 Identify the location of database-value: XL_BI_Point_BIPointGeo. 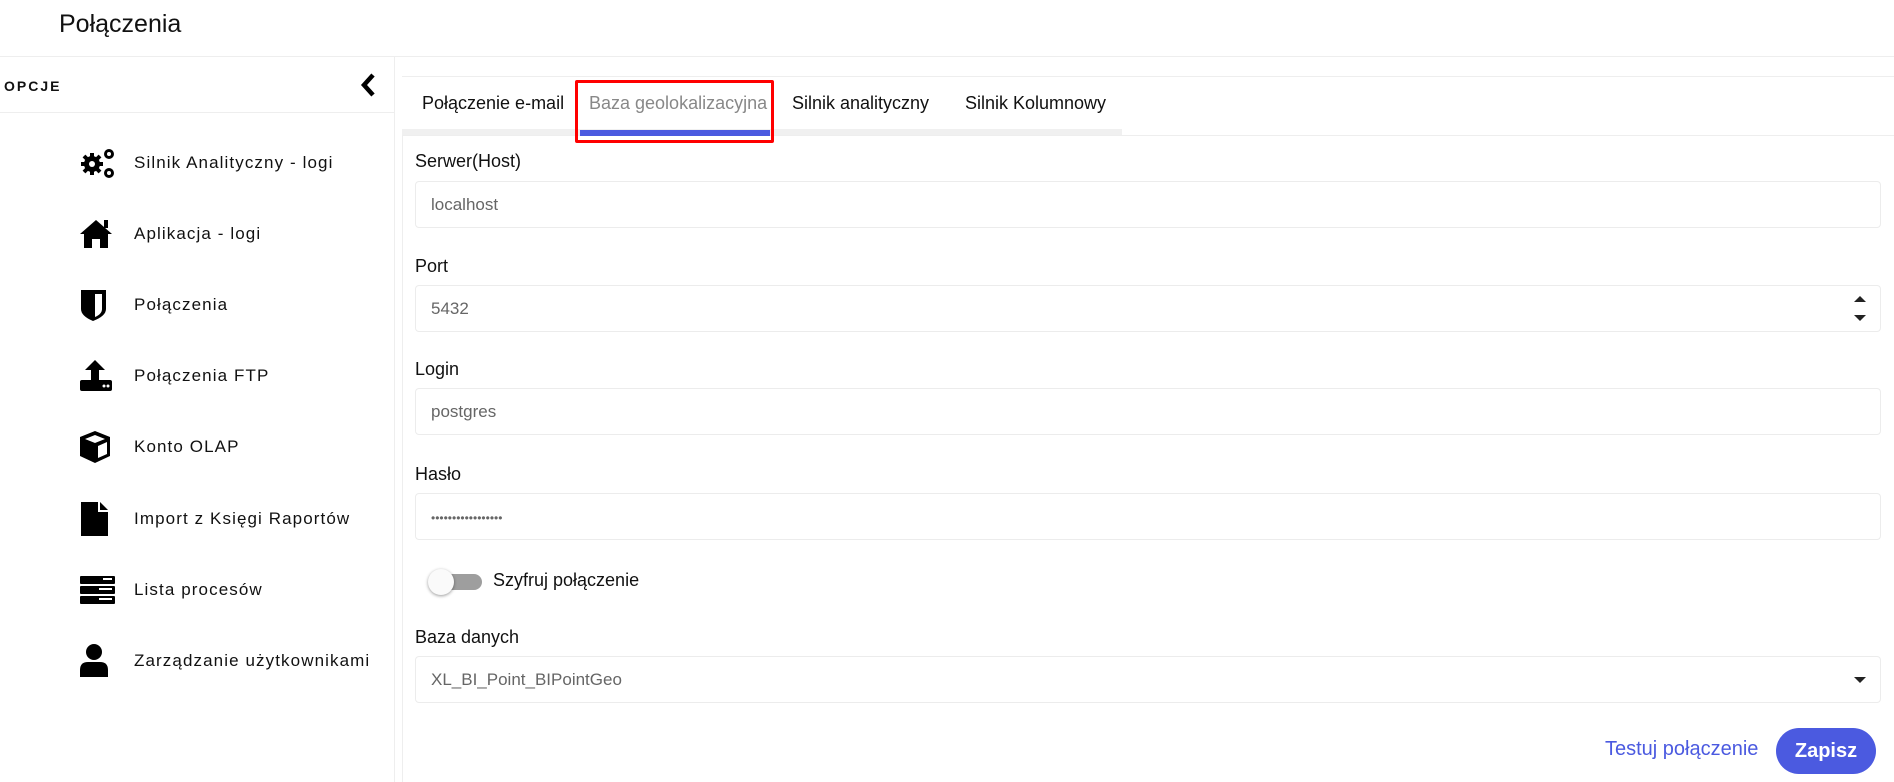
(526, 679).